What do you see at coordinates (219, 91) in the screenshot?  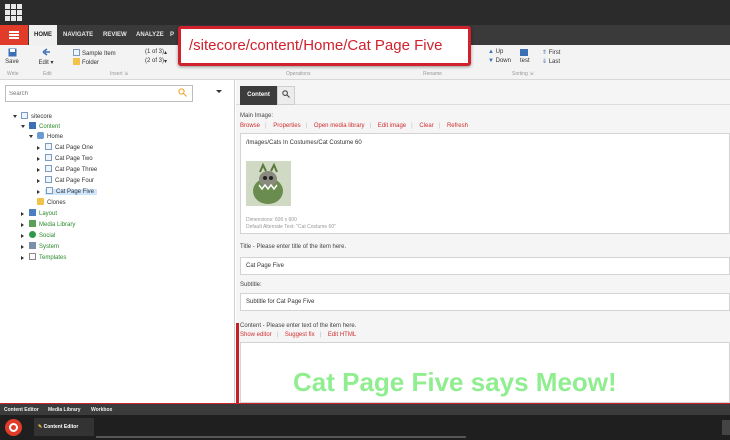 I see `search-dropdown-icon` at bounding box center [219, 91].